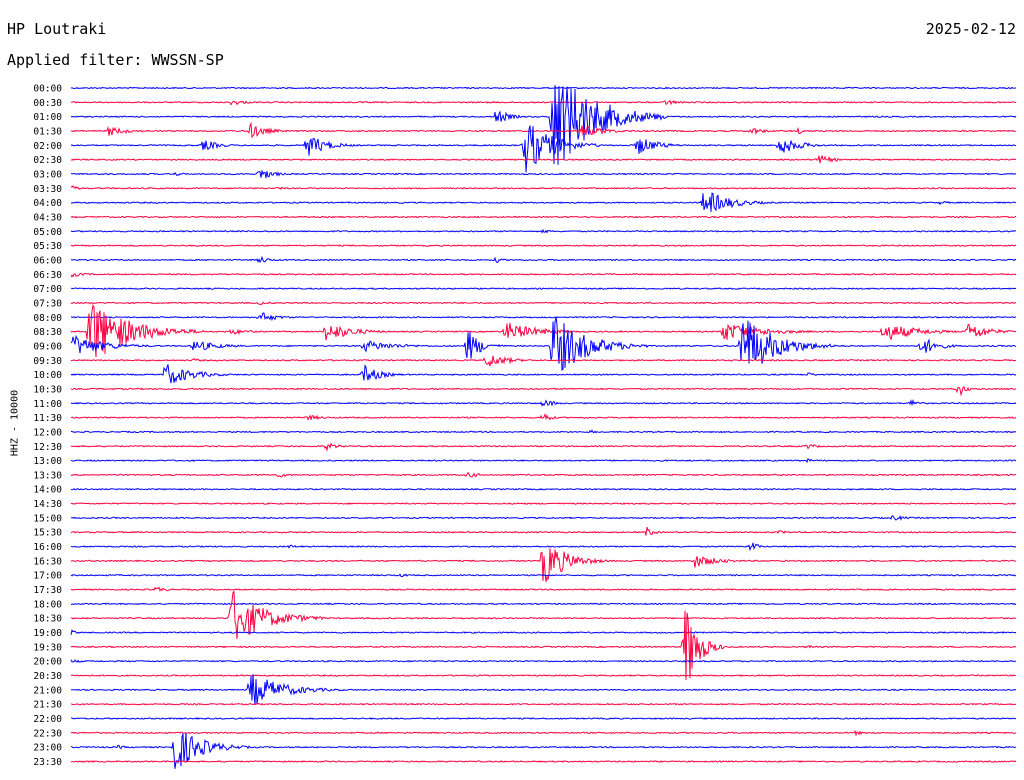 This screenshot has height=780, width=1024. I want to click on time-label: 11:00, so click(47, 404).